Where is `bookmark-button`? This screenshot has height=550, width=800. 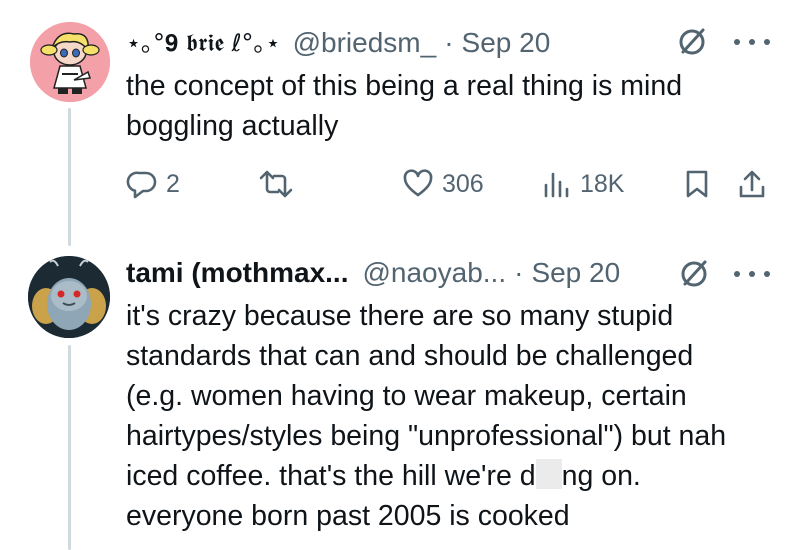
bookmark-button is located at coordinates (697, 184).